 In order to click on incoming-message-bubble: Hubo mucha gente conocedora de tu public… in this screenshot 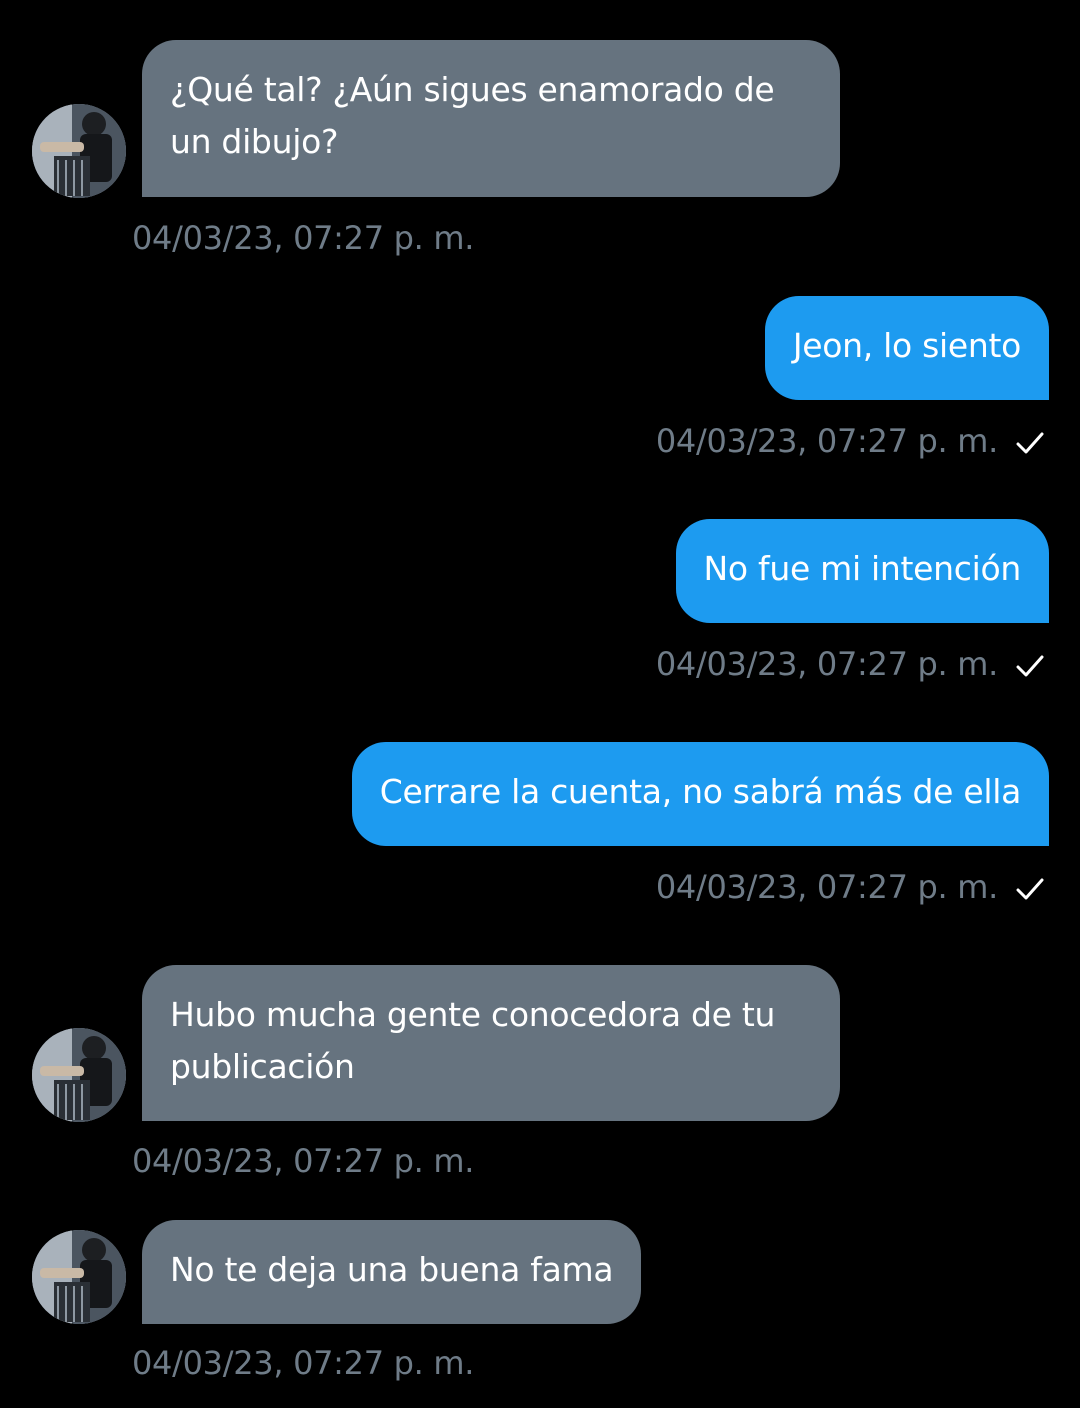, I will do `click(491, 1043)`.